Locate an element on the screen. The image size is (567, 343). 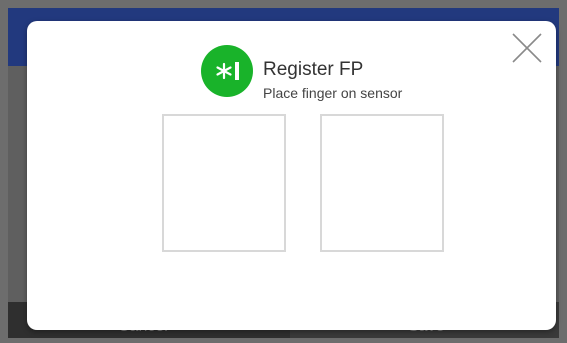
close-icon is located at coordinates (527, 48).